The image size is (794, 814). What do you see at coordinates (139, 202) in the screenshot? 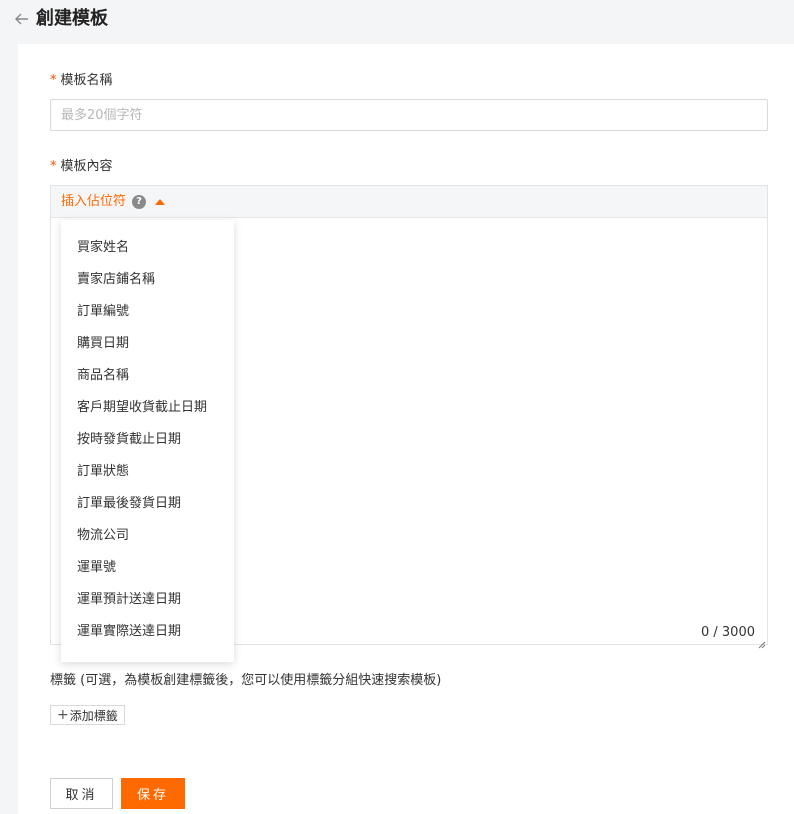
I see `help-icon: ?` at bounding box center [139, 202].